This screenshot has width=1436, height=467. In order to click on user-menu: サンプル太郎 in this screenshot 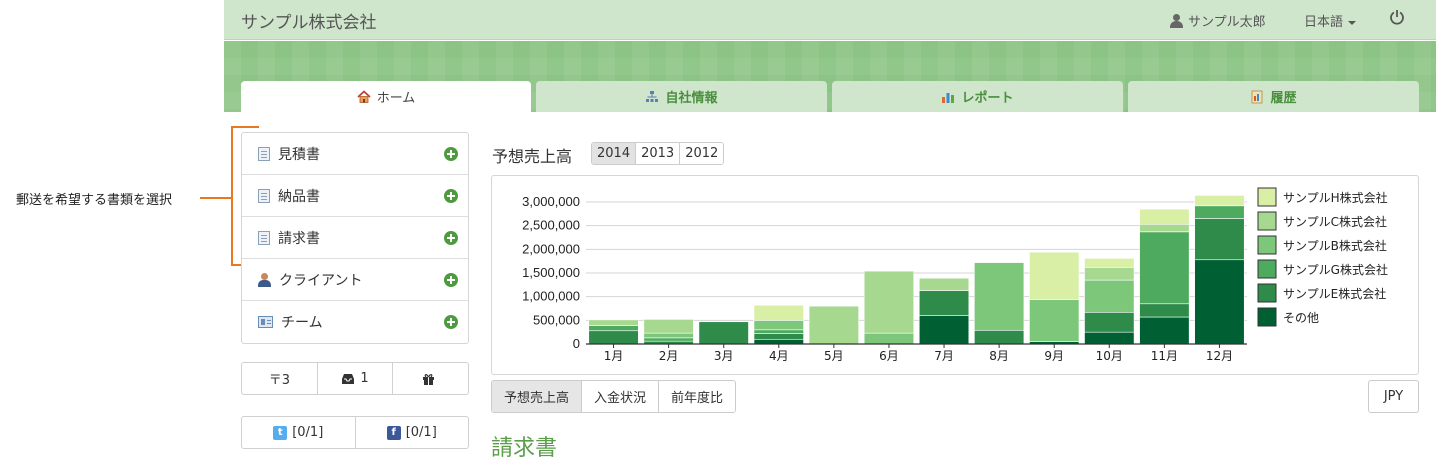, I will do `click(1218, 20)`.